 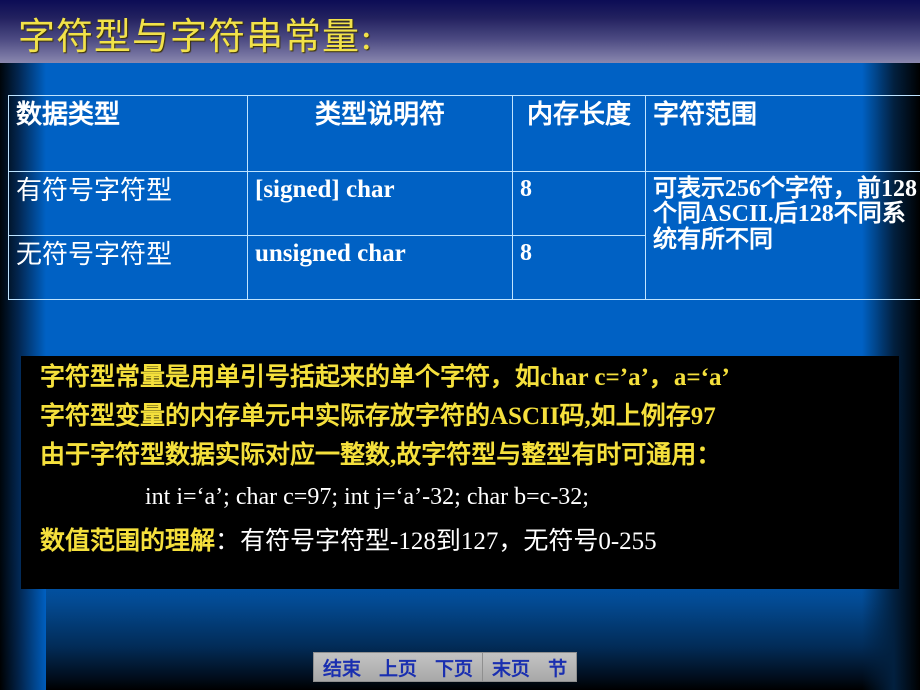 I want to click on nav-button-next-page: 下页, so click(x=454, y=667).